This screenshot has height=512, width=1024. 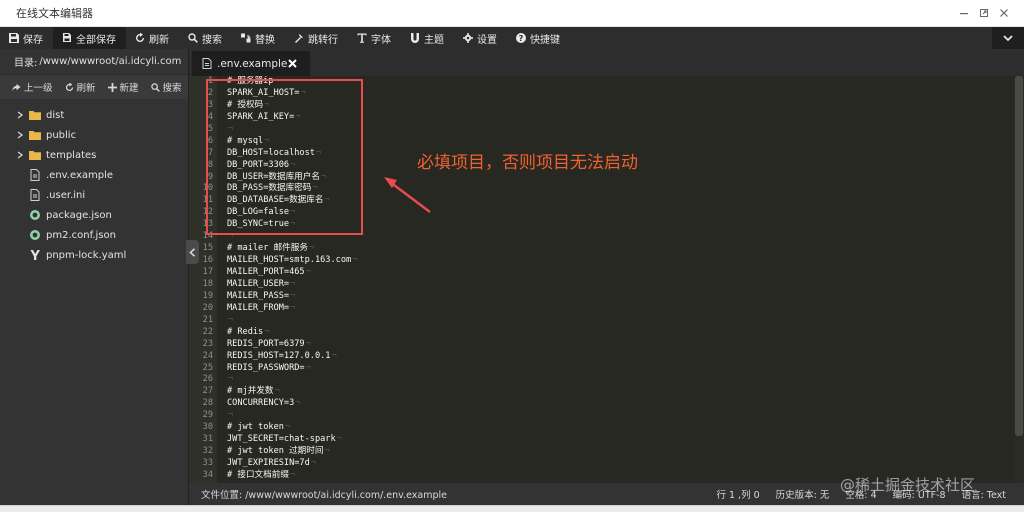 What do you see at coordinates (374, 38) in the screenshot?
I see `font-button: 字体` at bounding box center [374, 38].